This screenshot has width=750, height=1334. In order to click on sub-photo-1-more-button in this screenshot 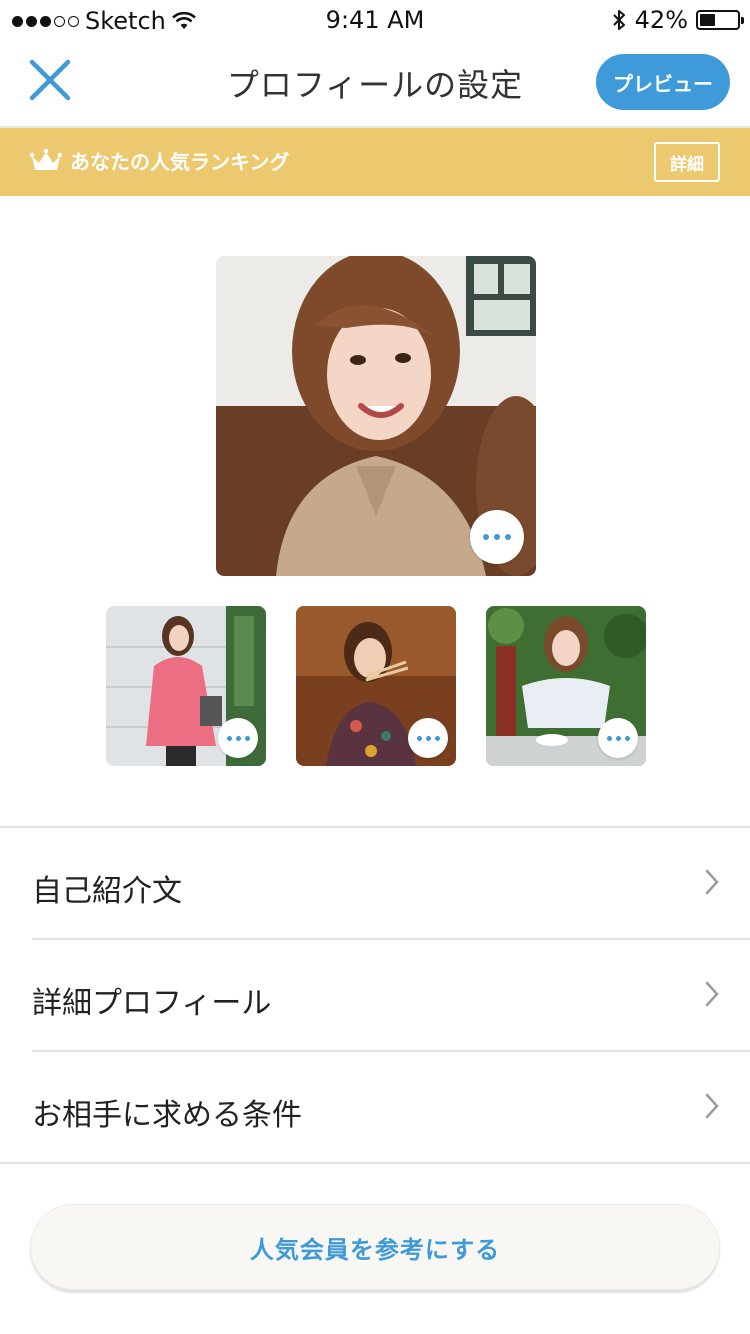, I will do `click(238, 738)`.